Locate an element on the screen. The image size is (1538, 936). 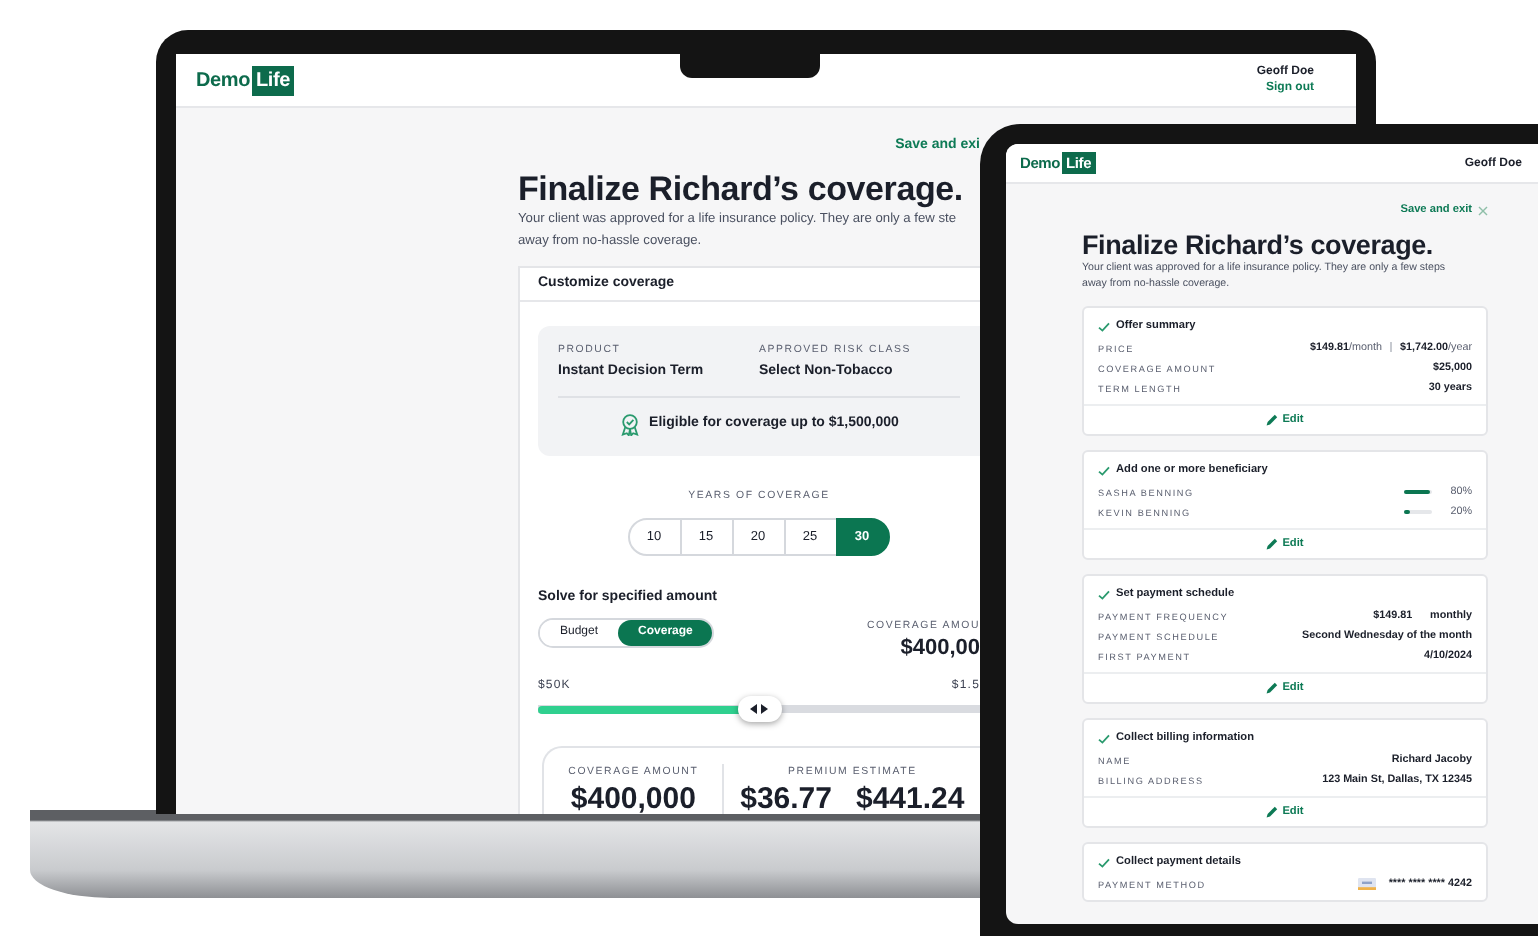
award-icon is located at coordinates (629, 425).